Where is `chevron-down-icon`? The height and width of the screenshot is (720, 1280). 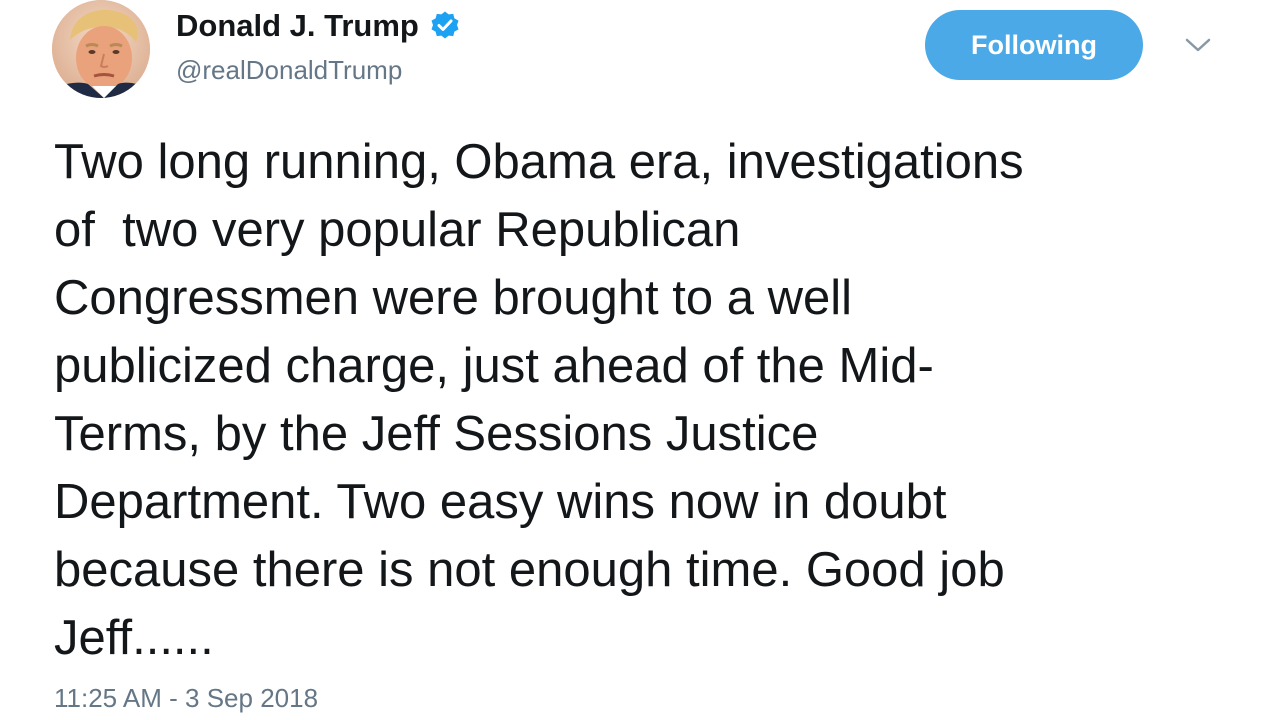
chevron-down-icon is located at coordinates (1198, 45).